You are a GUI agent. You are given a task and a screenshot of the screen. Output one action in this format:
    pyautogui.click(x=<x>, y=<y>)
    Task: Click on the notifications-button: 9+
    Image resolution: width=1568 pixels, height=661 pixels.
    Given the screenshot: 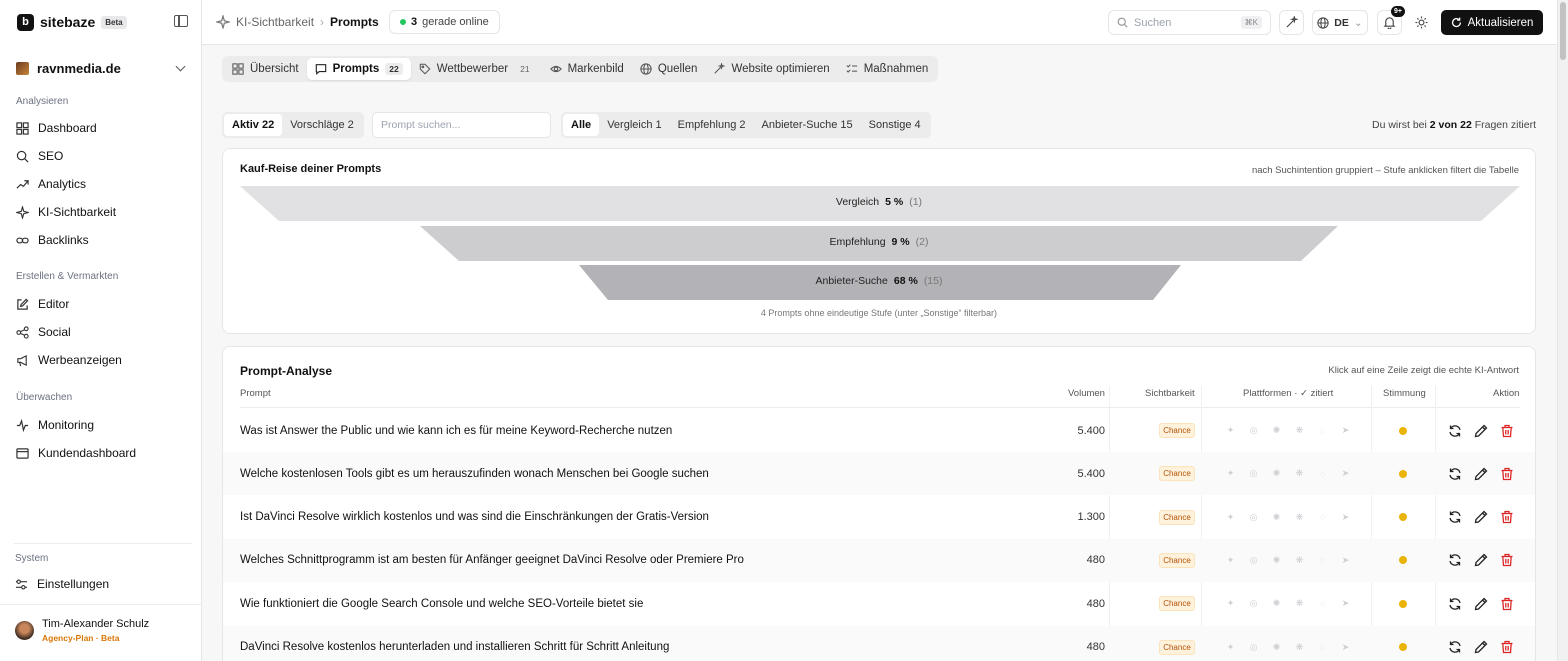 What is the action you would take?
    pyautogui.click(x=1391, y=20)
    